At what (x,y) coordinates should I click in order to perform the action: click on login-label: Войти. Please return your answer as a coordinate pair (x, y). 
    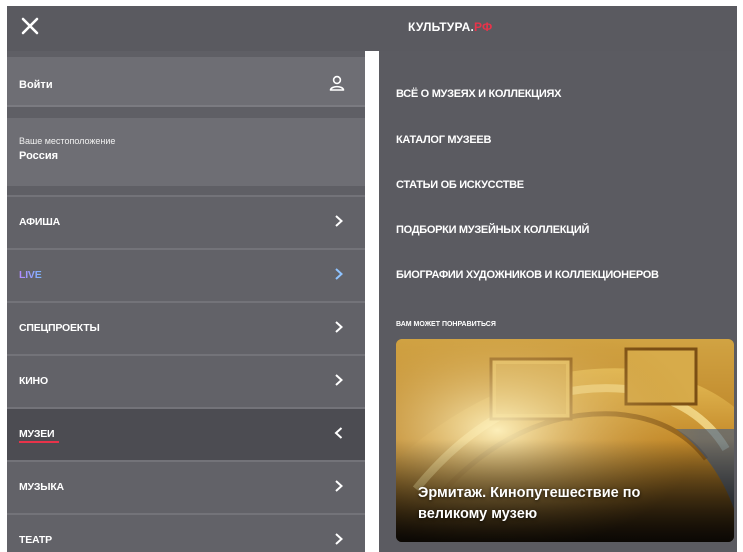
    Looking at the image, I should click on (36, 85).